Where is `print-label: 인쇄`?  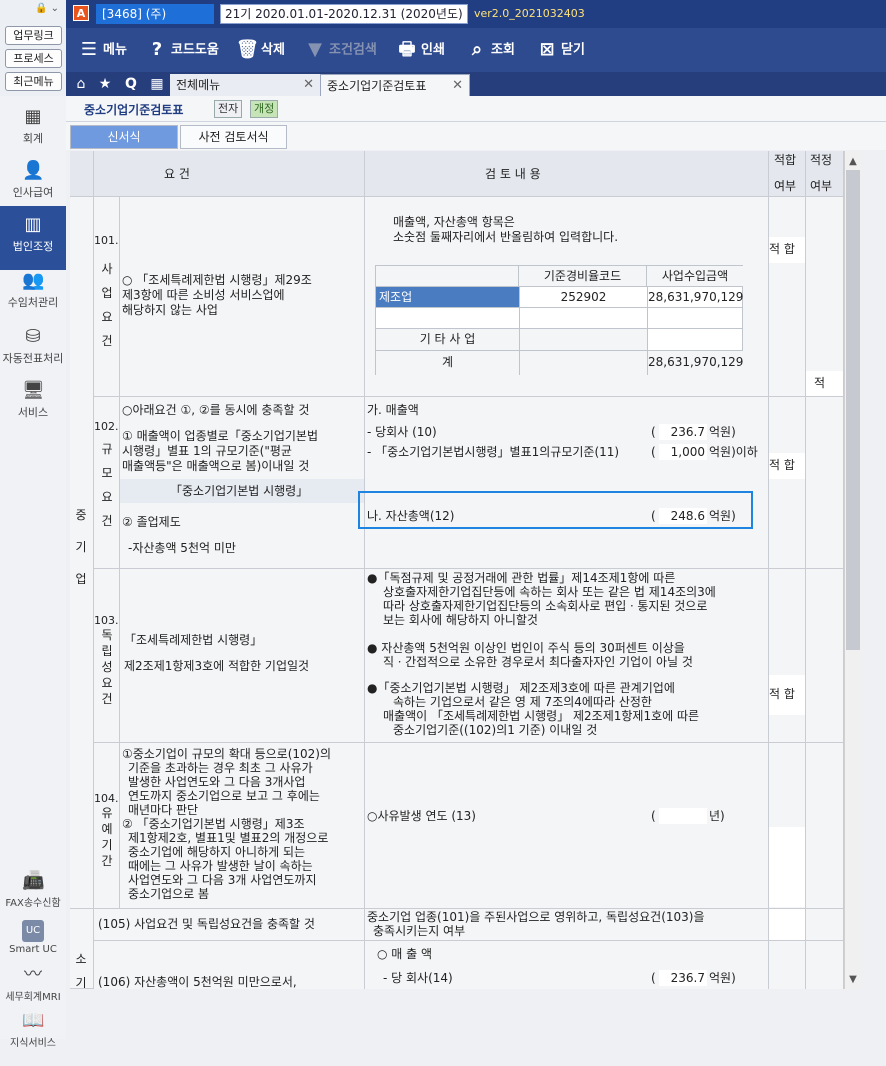 print-label: 인쇄 is located at coordinates (433, 50).